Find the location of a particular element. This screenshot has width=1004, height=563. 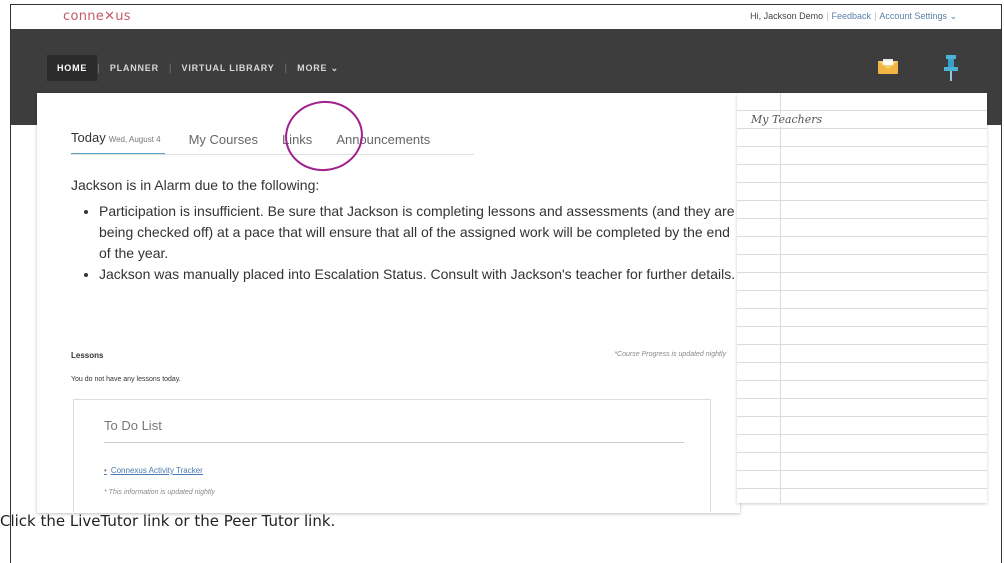

notebook-margin-line is located at coordinates (780, 298).